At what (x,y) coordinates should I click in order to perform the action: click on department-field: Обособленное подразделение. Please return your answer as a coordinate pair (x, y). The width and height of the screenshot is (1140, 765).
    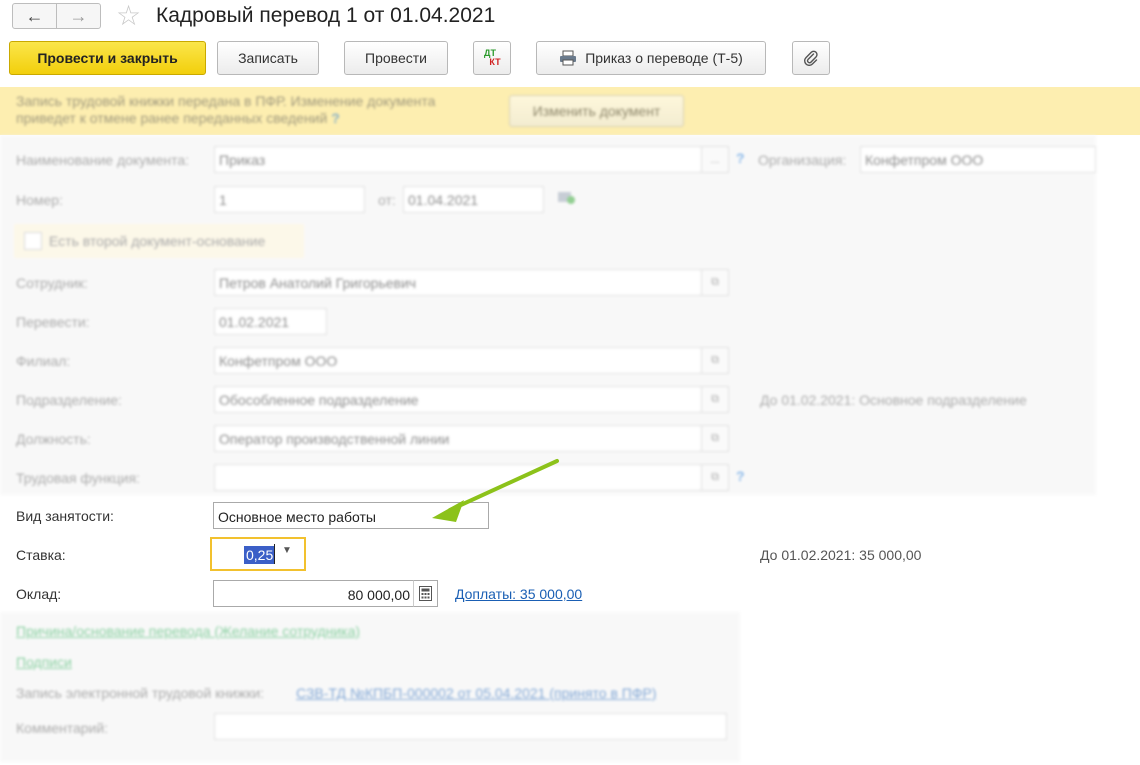
    Looking at the image, I should click on (458, 399).